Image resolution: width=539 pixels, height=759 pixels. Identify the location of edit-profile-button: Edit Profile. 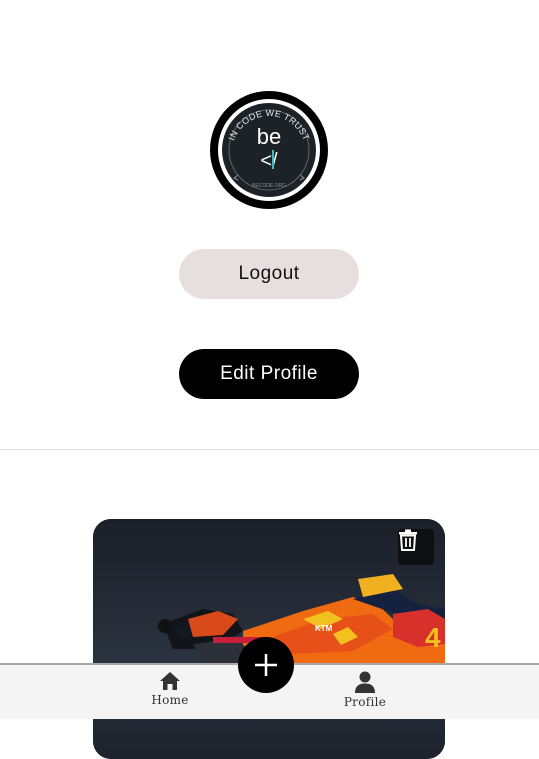
(269, 374).